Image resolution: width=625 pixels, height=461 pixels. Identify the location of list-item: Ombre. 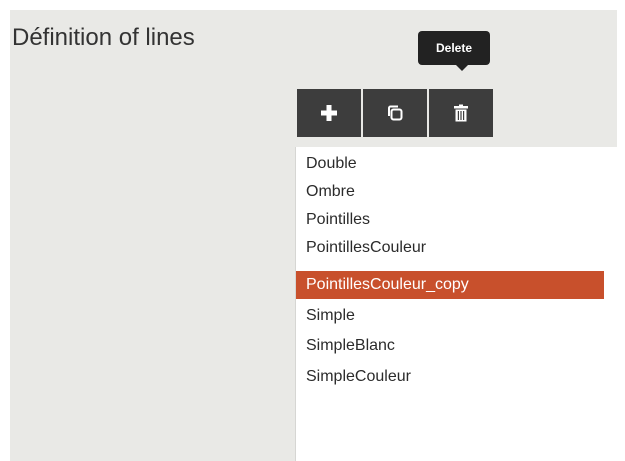
(450, 192).